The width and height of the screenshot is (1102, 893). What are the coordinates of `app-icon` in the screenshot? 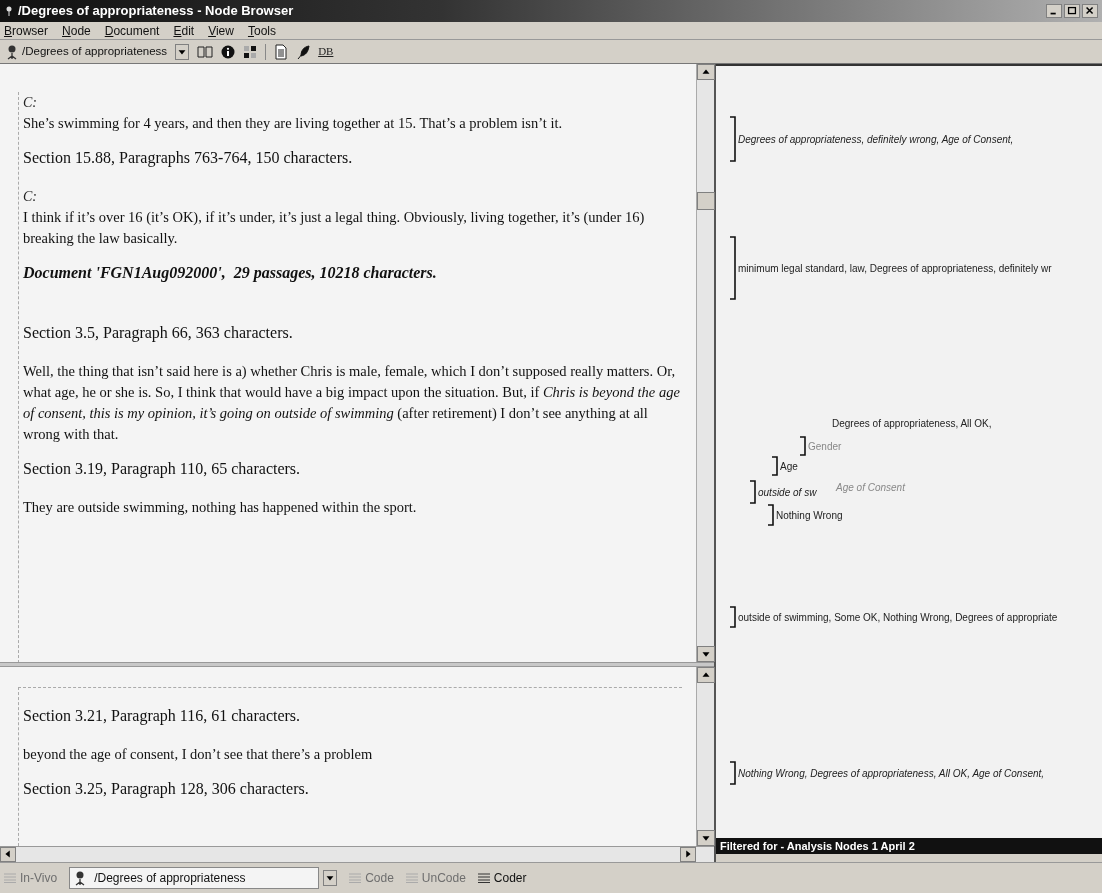 It's located at (9, 11).